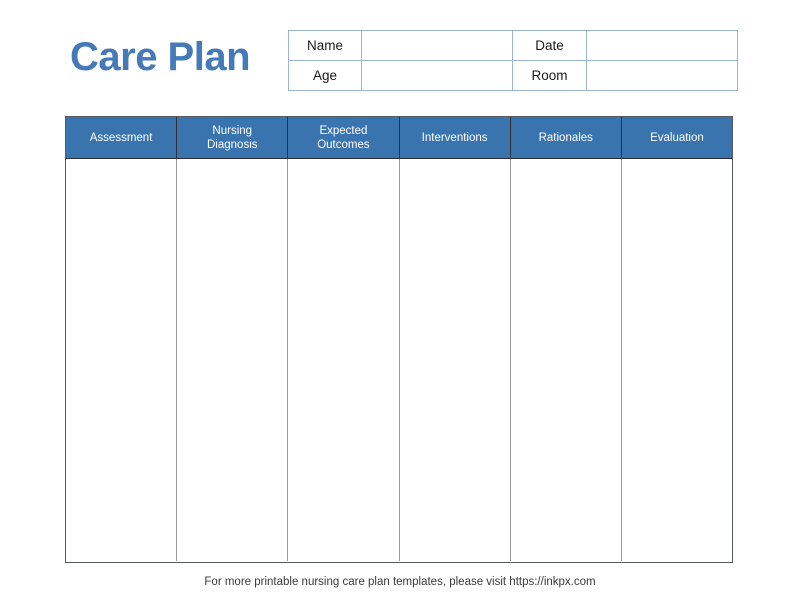 This screenshot has height=600, width=800. I want to click on entry-cell-nursing-diagnosis, so click(233, 360).